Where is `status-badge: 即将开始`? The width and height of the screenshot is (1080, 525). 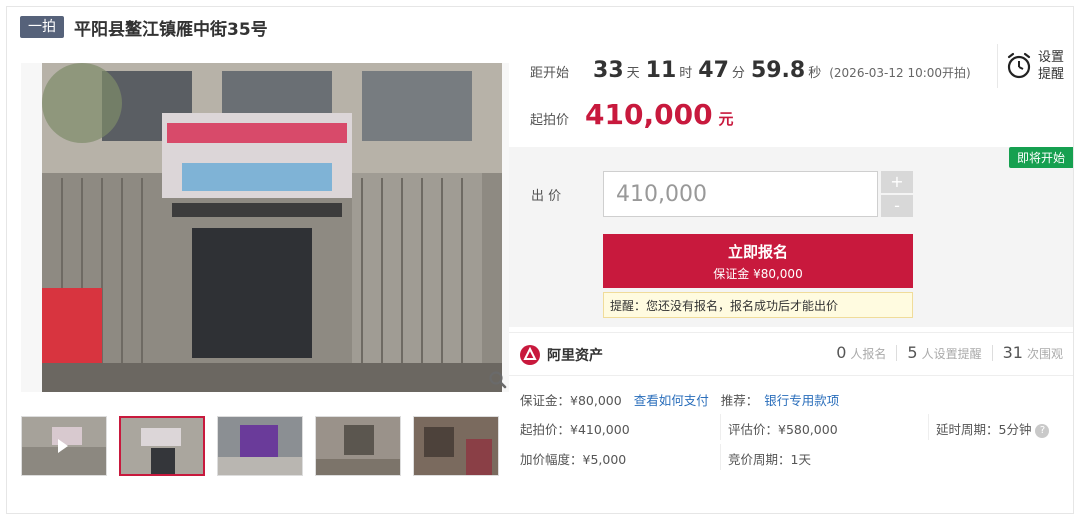
status-badge: 即将开始 is located at coordinates (1040, 157).